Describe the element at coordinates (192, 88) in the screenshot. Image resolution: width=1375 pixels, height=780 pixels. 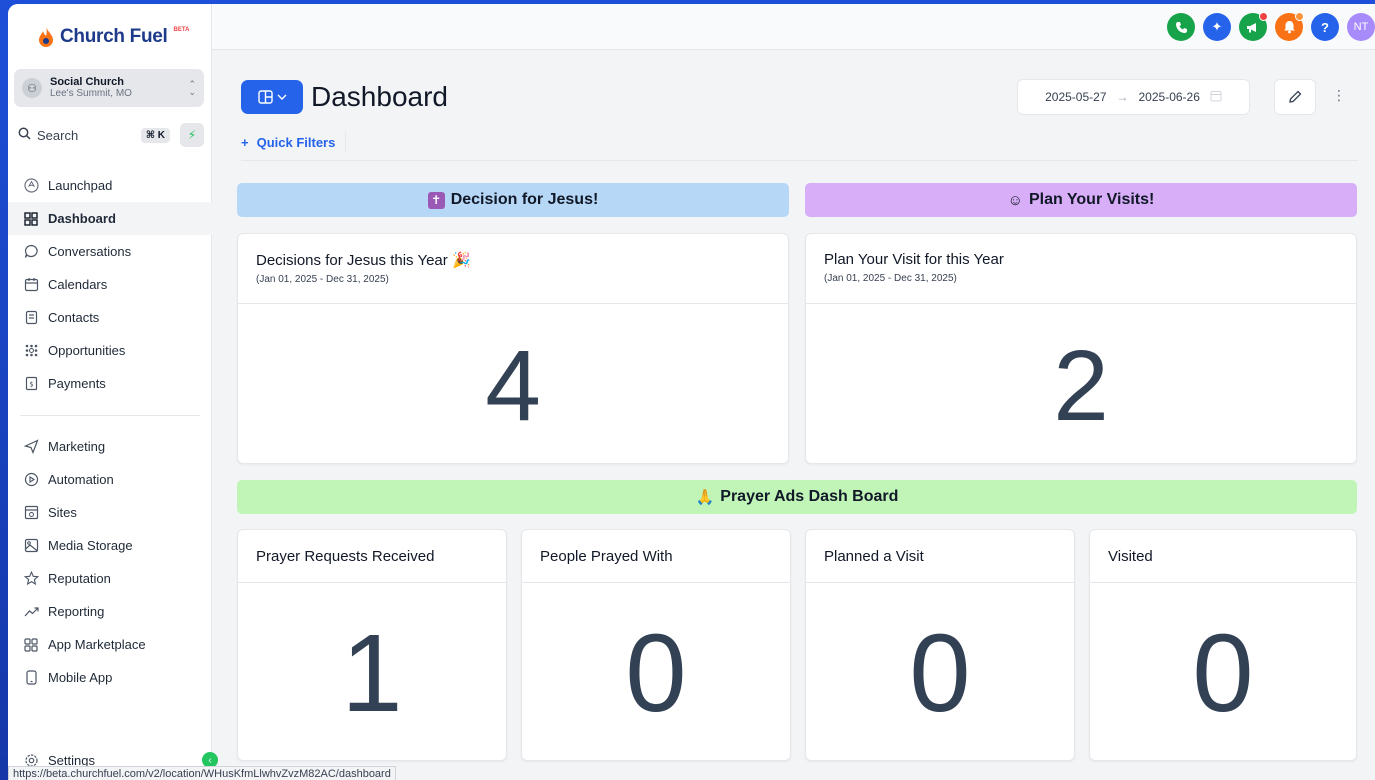
I see `chevron-updown-icon: ⌃ ⌄` at that location.